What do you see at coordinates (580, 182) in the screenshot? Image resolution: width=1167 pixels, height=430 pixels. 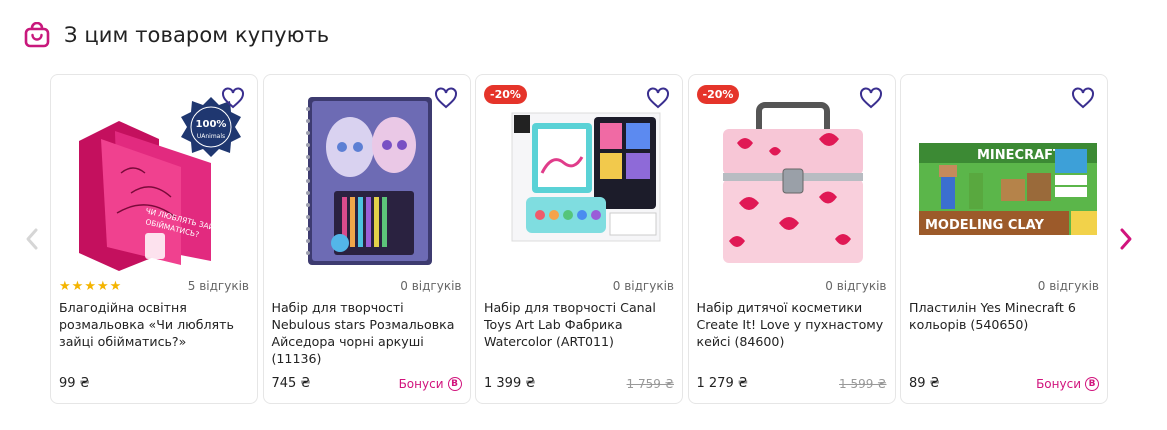 I see `product-image-art-lab` at bounding box center [580, 182].